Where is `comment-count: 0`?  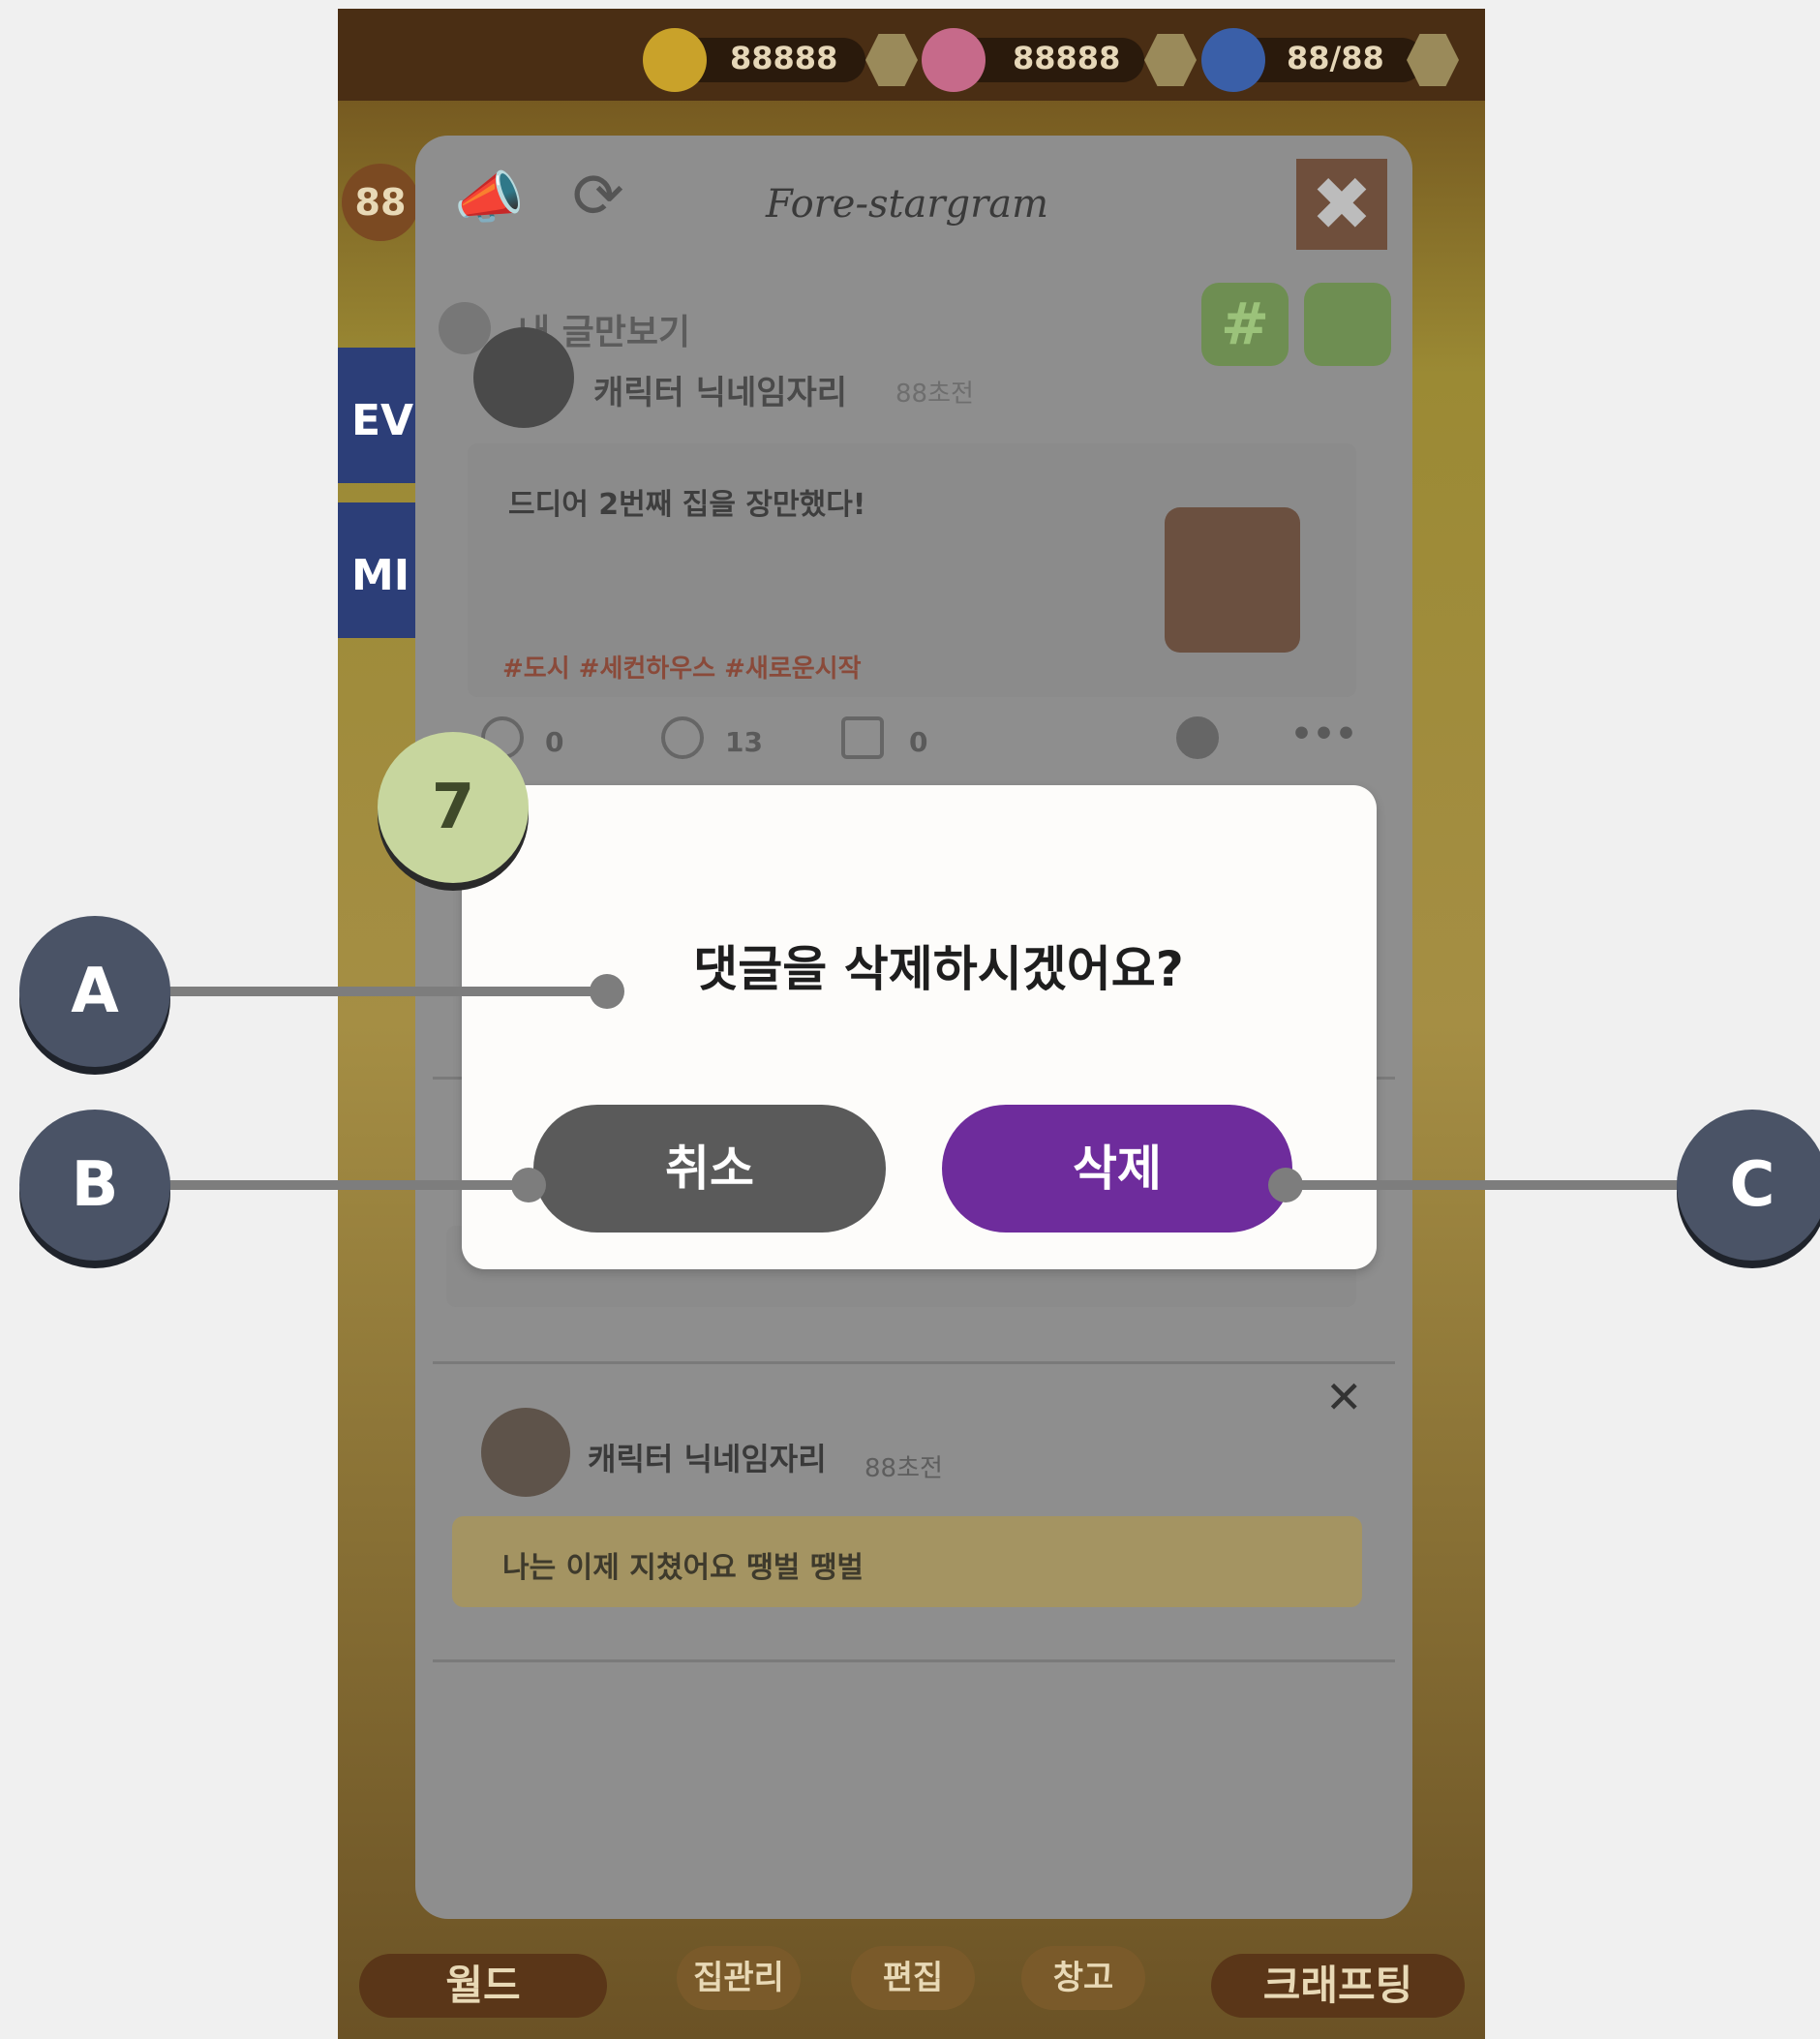 comment-count: 0 is located at coordinates (554, 742).